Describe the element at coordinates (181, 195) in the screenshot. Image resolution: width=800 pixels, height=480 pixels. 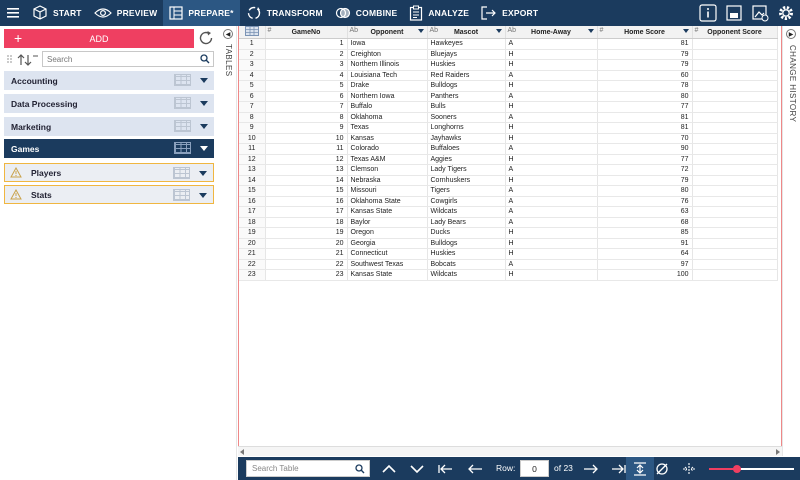
I see `grid-icon` at that location.